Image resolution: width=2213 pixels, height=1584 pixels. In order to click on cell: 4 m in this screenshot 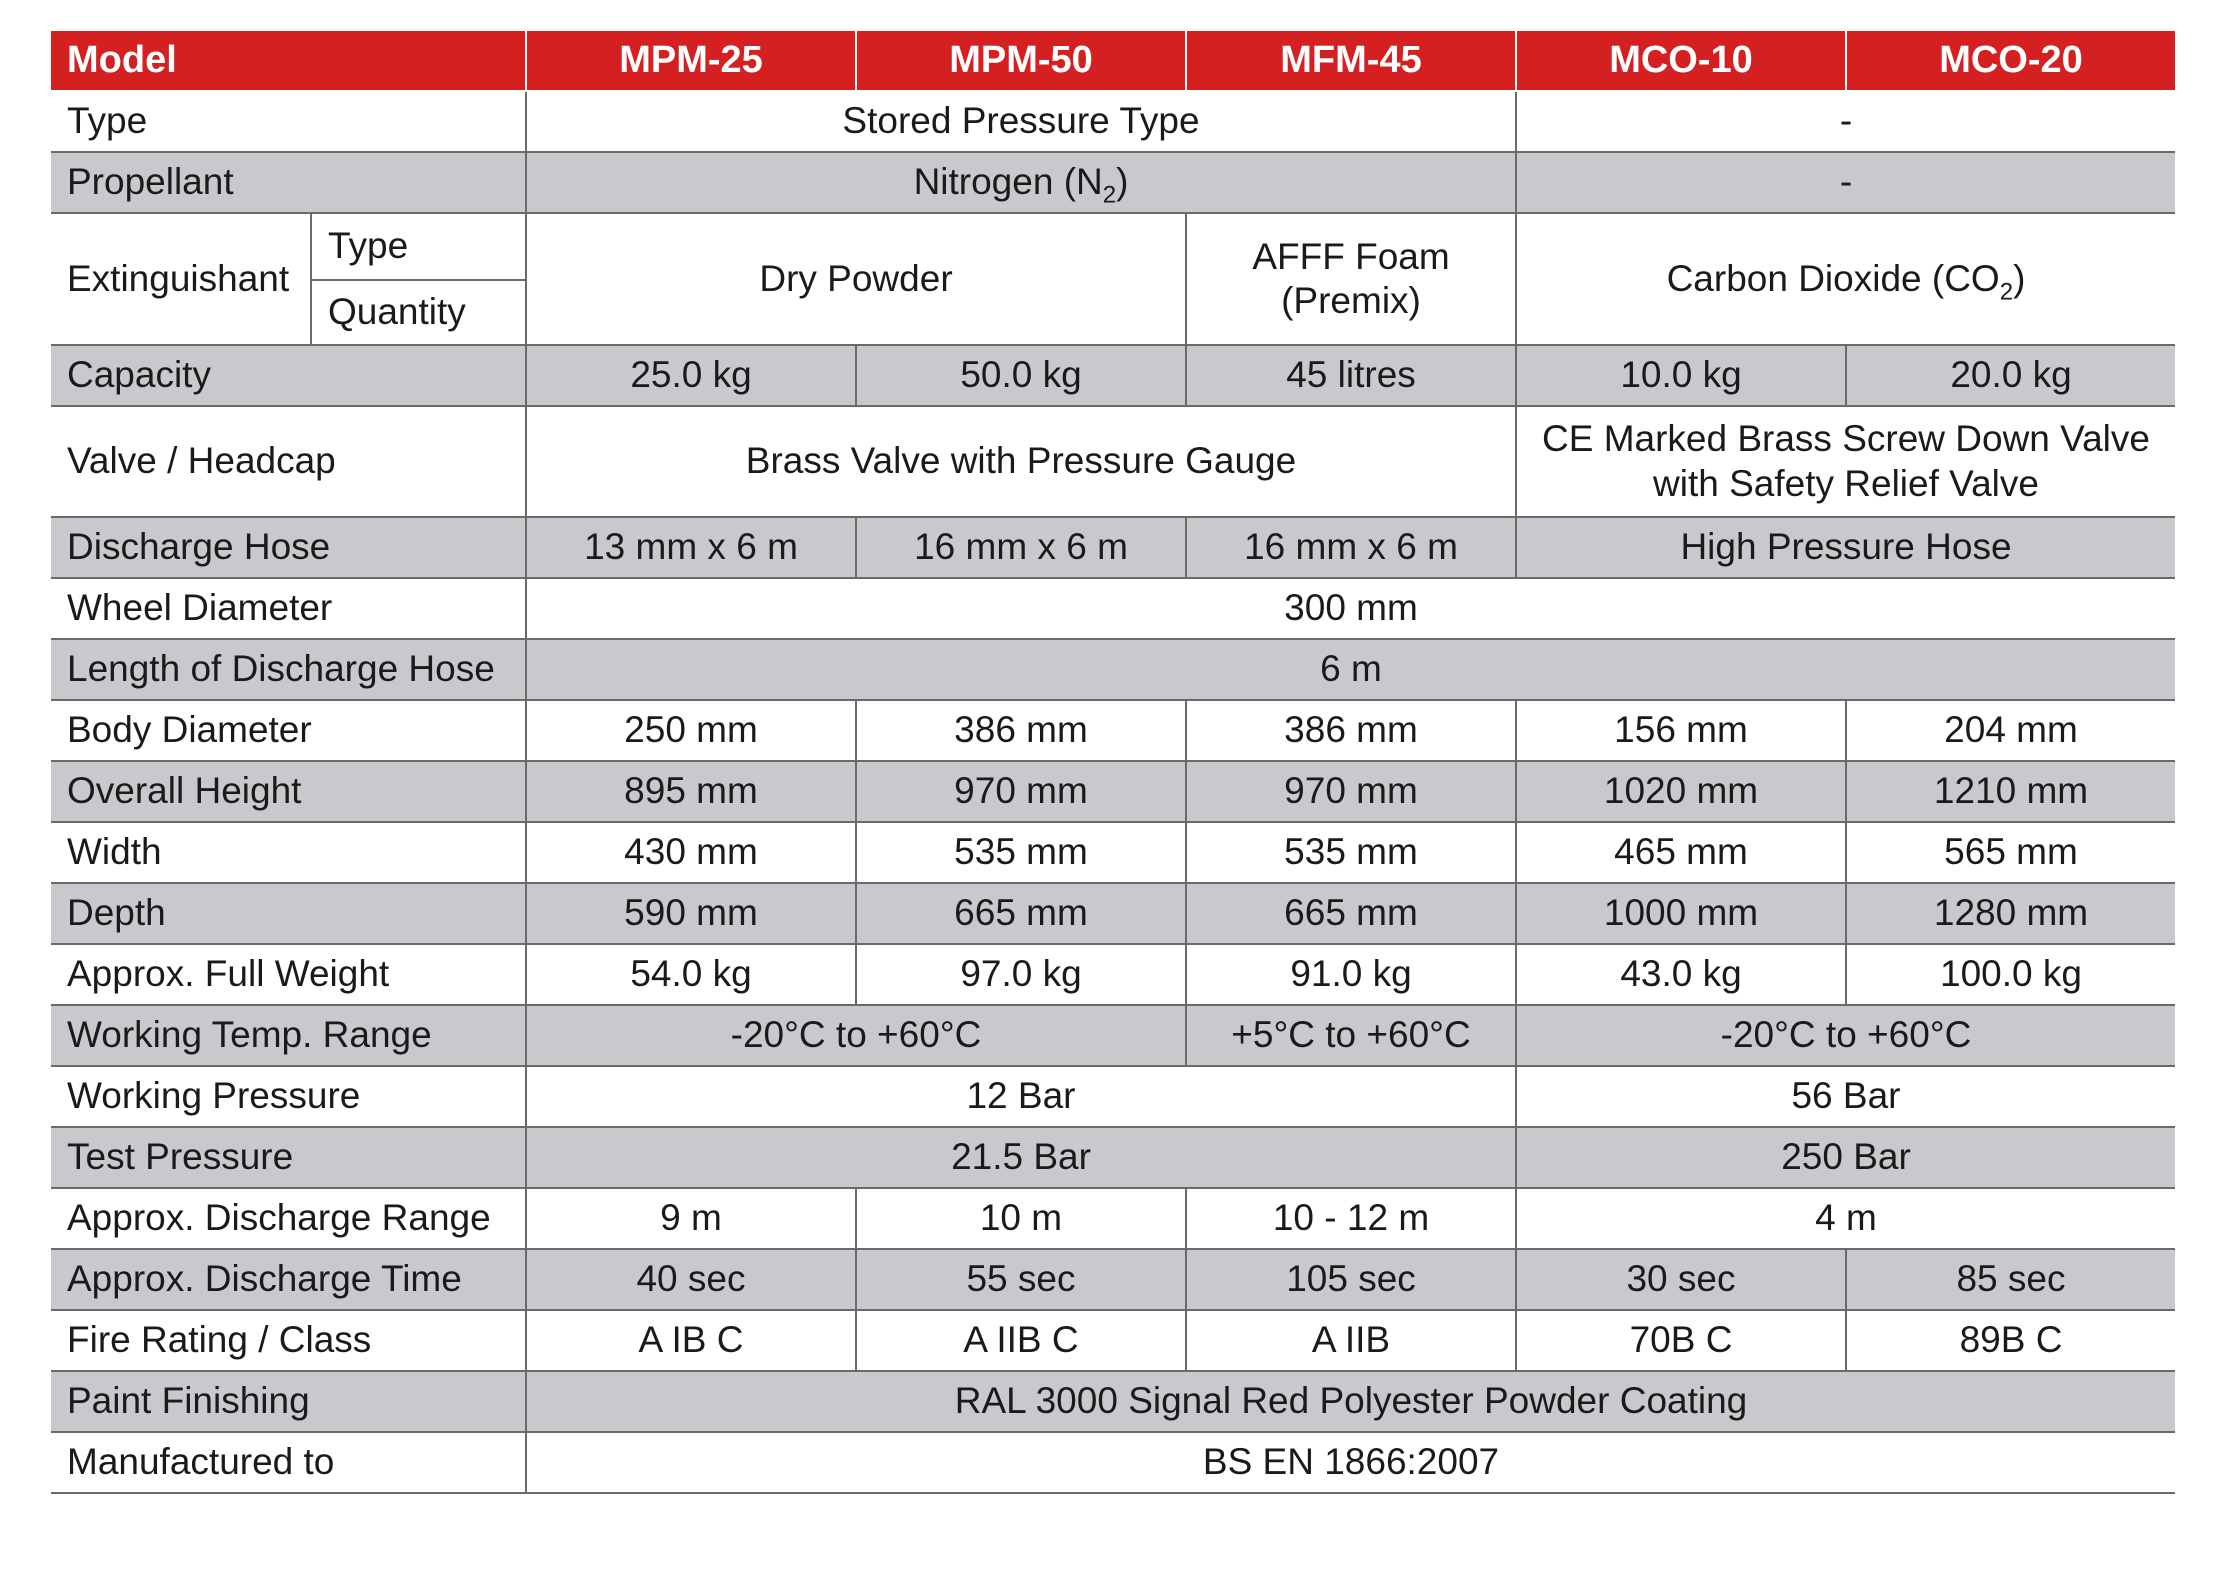, I will do `click(1845, 1218)`.